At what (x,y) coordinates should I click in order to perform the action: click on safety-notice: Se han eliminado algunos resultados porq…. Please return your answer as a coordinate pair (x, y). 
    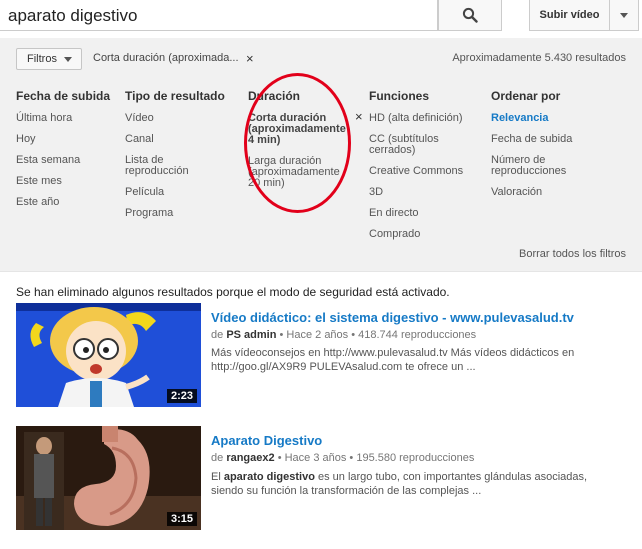
    Looking at the image, I should click on (233, 292).